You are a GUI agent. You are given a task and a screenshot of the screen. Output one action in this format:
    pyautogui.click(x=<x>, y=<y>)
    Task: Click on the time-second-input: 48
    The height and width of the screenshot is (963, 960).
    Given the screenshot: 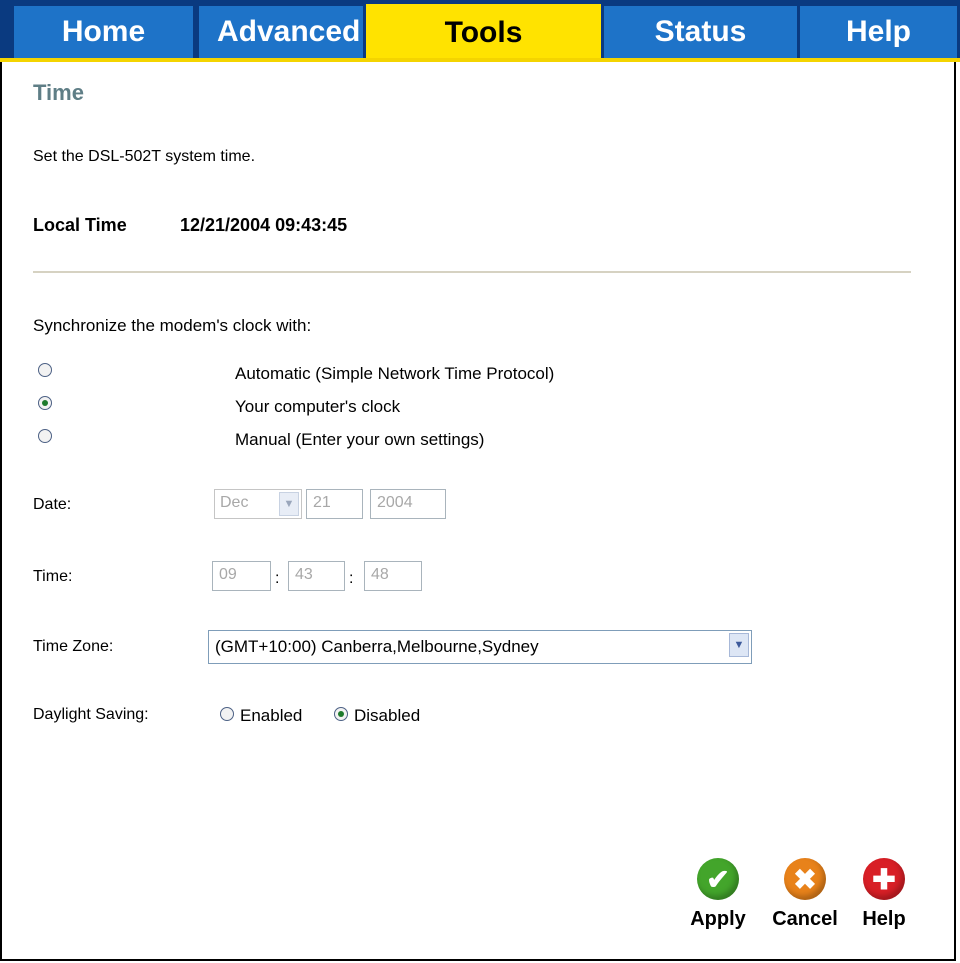 What is the action you would take?
    pyautogui.click(x=393, y=576)
    